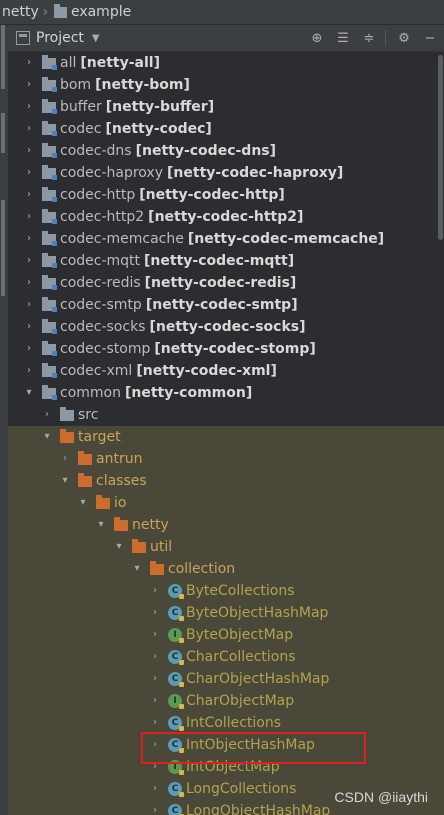 The image size is (444, 815). What do you see at coordinates (226, 591) in the screenshot?
I see `tree-row: › C ByteCollections` at bounding box center [226, 591].